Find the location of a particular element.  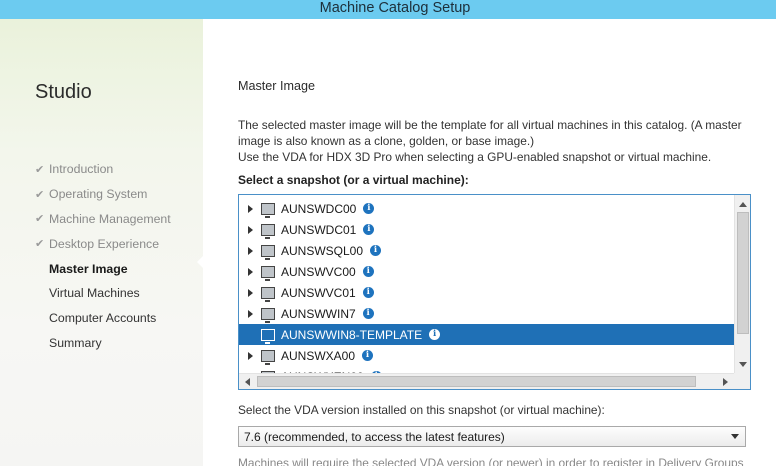

wizard-step-master-image: Master Image is located at coordinates (103, 268).